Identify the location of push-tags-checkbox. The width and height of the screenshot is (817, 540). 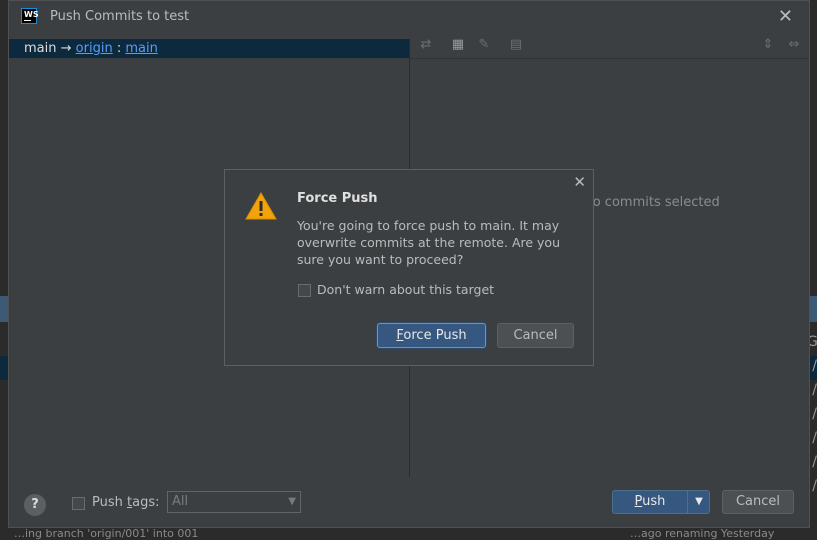
(78, 503).